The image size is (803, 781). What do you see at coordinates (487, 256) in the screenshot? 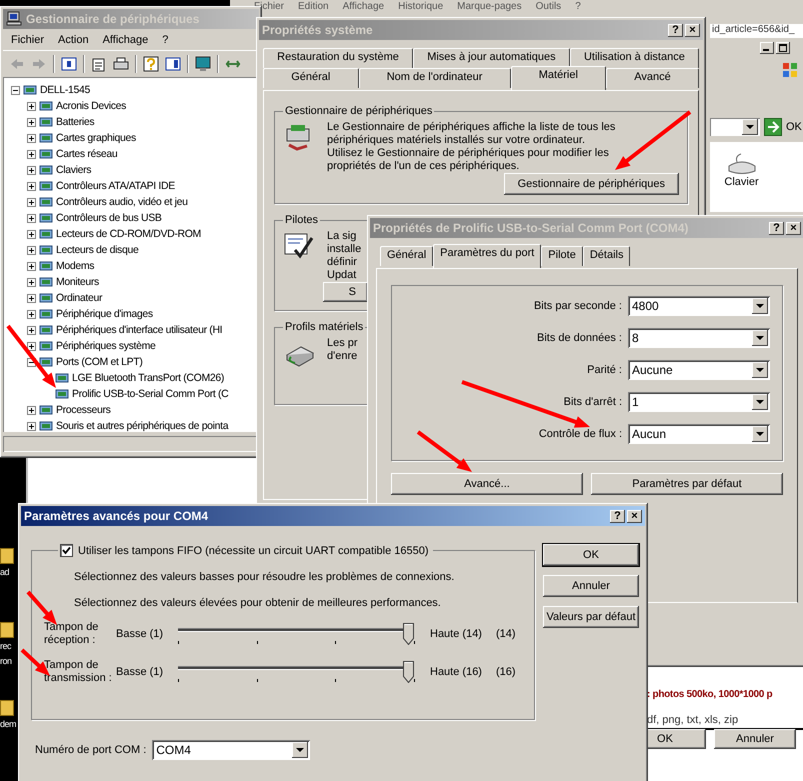
I see `tab: Paramètres du port` at bounding box center [487, 256].